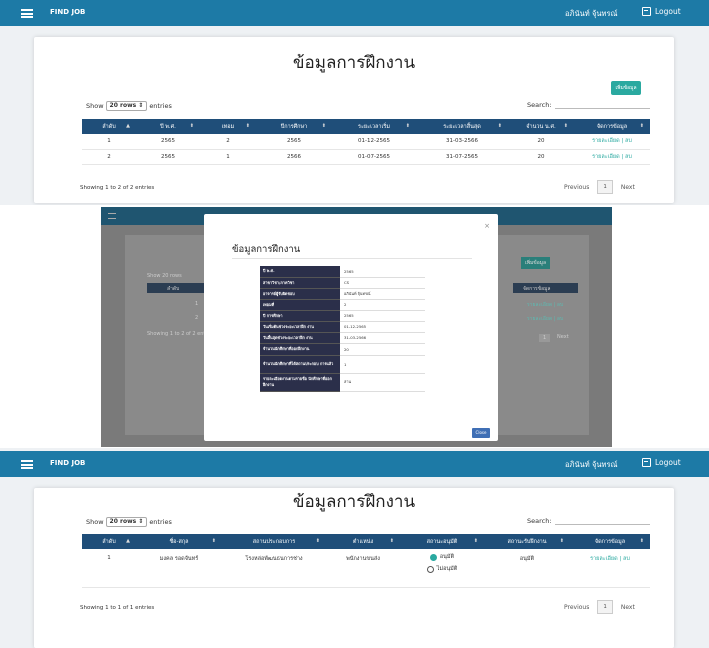 The width and height of the screenshot is (709, 648). I want to click on close-icon: ×, so click(487, 226).